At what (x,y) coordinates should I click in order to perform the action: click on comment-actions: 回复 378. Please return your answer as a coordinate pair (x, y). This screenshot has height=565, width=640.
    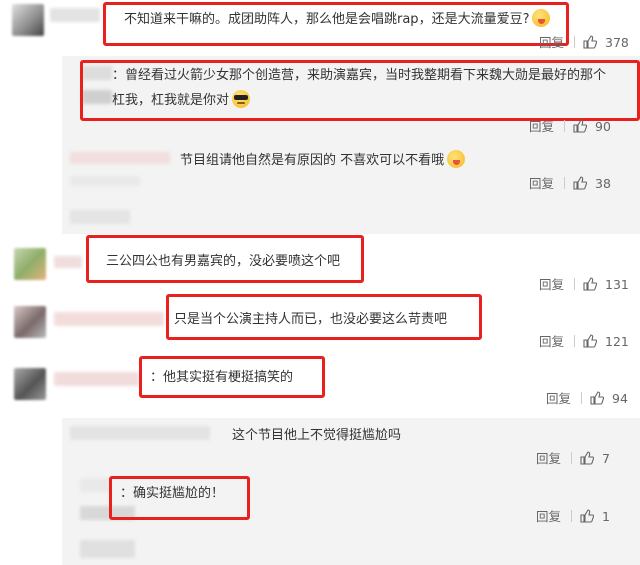
    Looking at the image, I should click on (584, 43).